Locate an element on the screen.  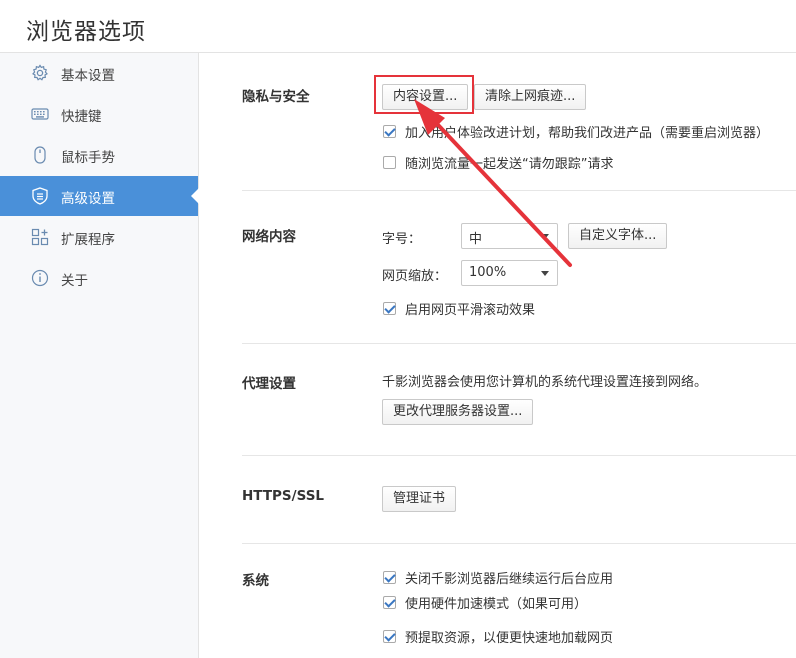
join-program-option: 加入用户体验改进计划，帮助我们改进产品（需要重启浏览器） is located at coordinates (576, 131).